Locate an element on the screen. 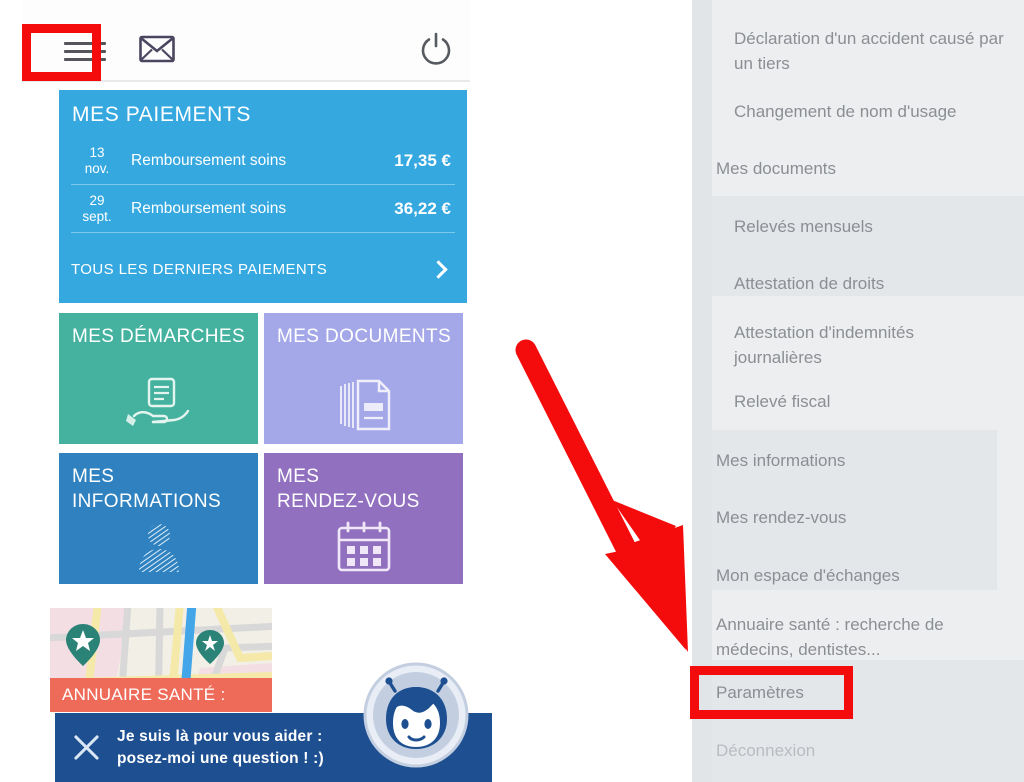 The width and height of the screenshot is (1024, 782). tile-mes-demarches: MES DÉMARCHES is located at coordinates (158, 378).